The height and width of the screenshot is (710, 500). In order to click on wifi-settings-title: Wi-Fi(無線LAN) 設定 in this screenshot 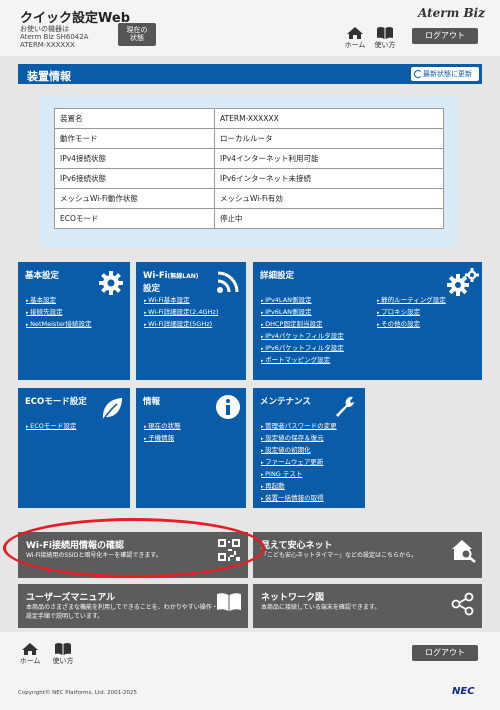, I will do `click(171, 282)`.